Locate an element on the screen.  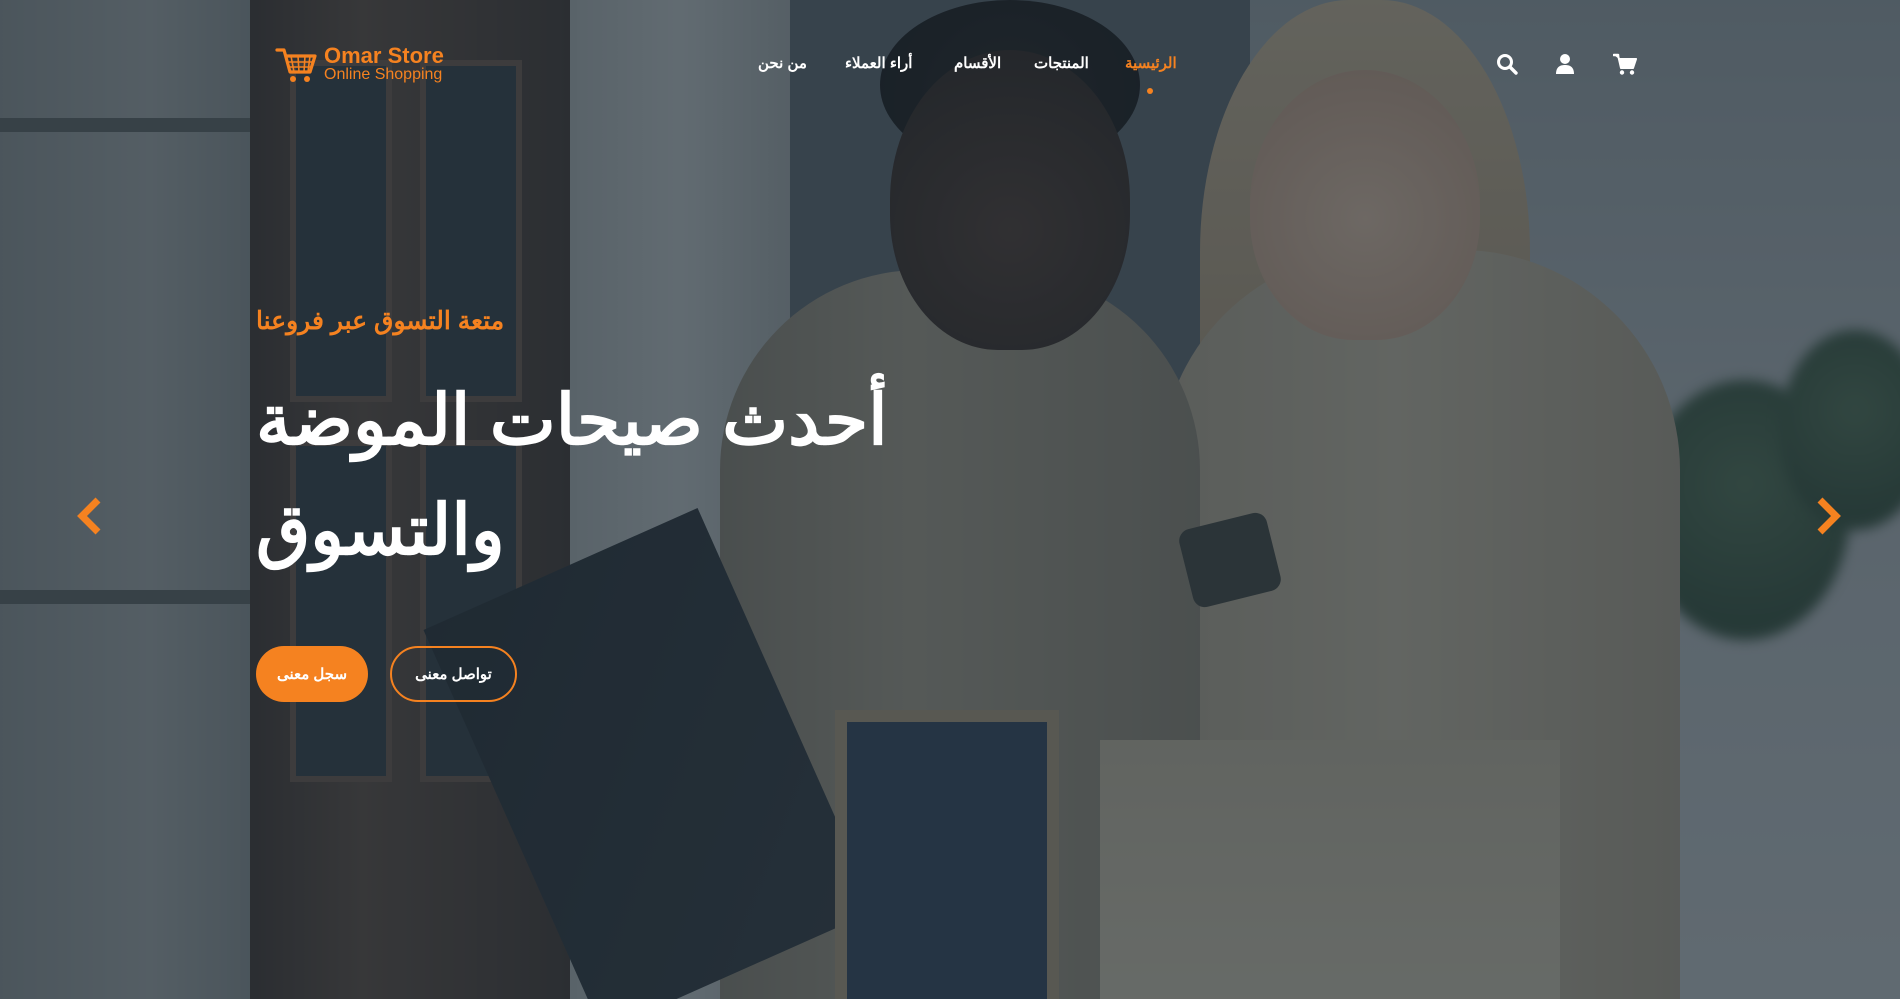
nav-item-products: المنتجات is located at coordinates (1061, 63).